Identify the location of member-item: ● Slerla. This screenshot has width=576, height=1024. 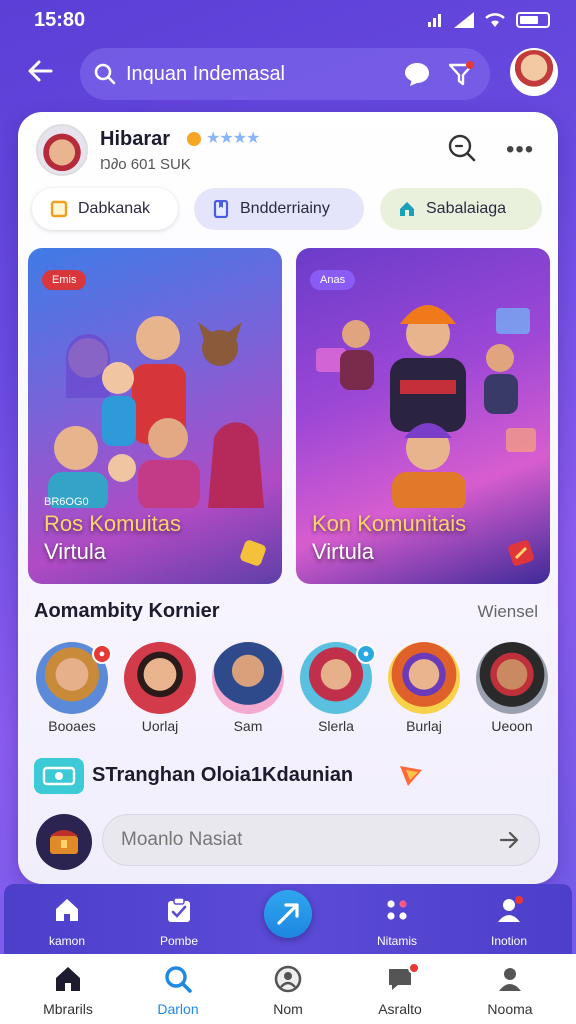
(336, 689).